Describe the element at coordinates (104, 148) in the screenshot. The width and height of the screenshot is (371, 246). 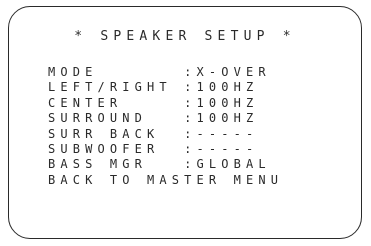
I see `menu-item-label: SUBWOOFER` at that location.